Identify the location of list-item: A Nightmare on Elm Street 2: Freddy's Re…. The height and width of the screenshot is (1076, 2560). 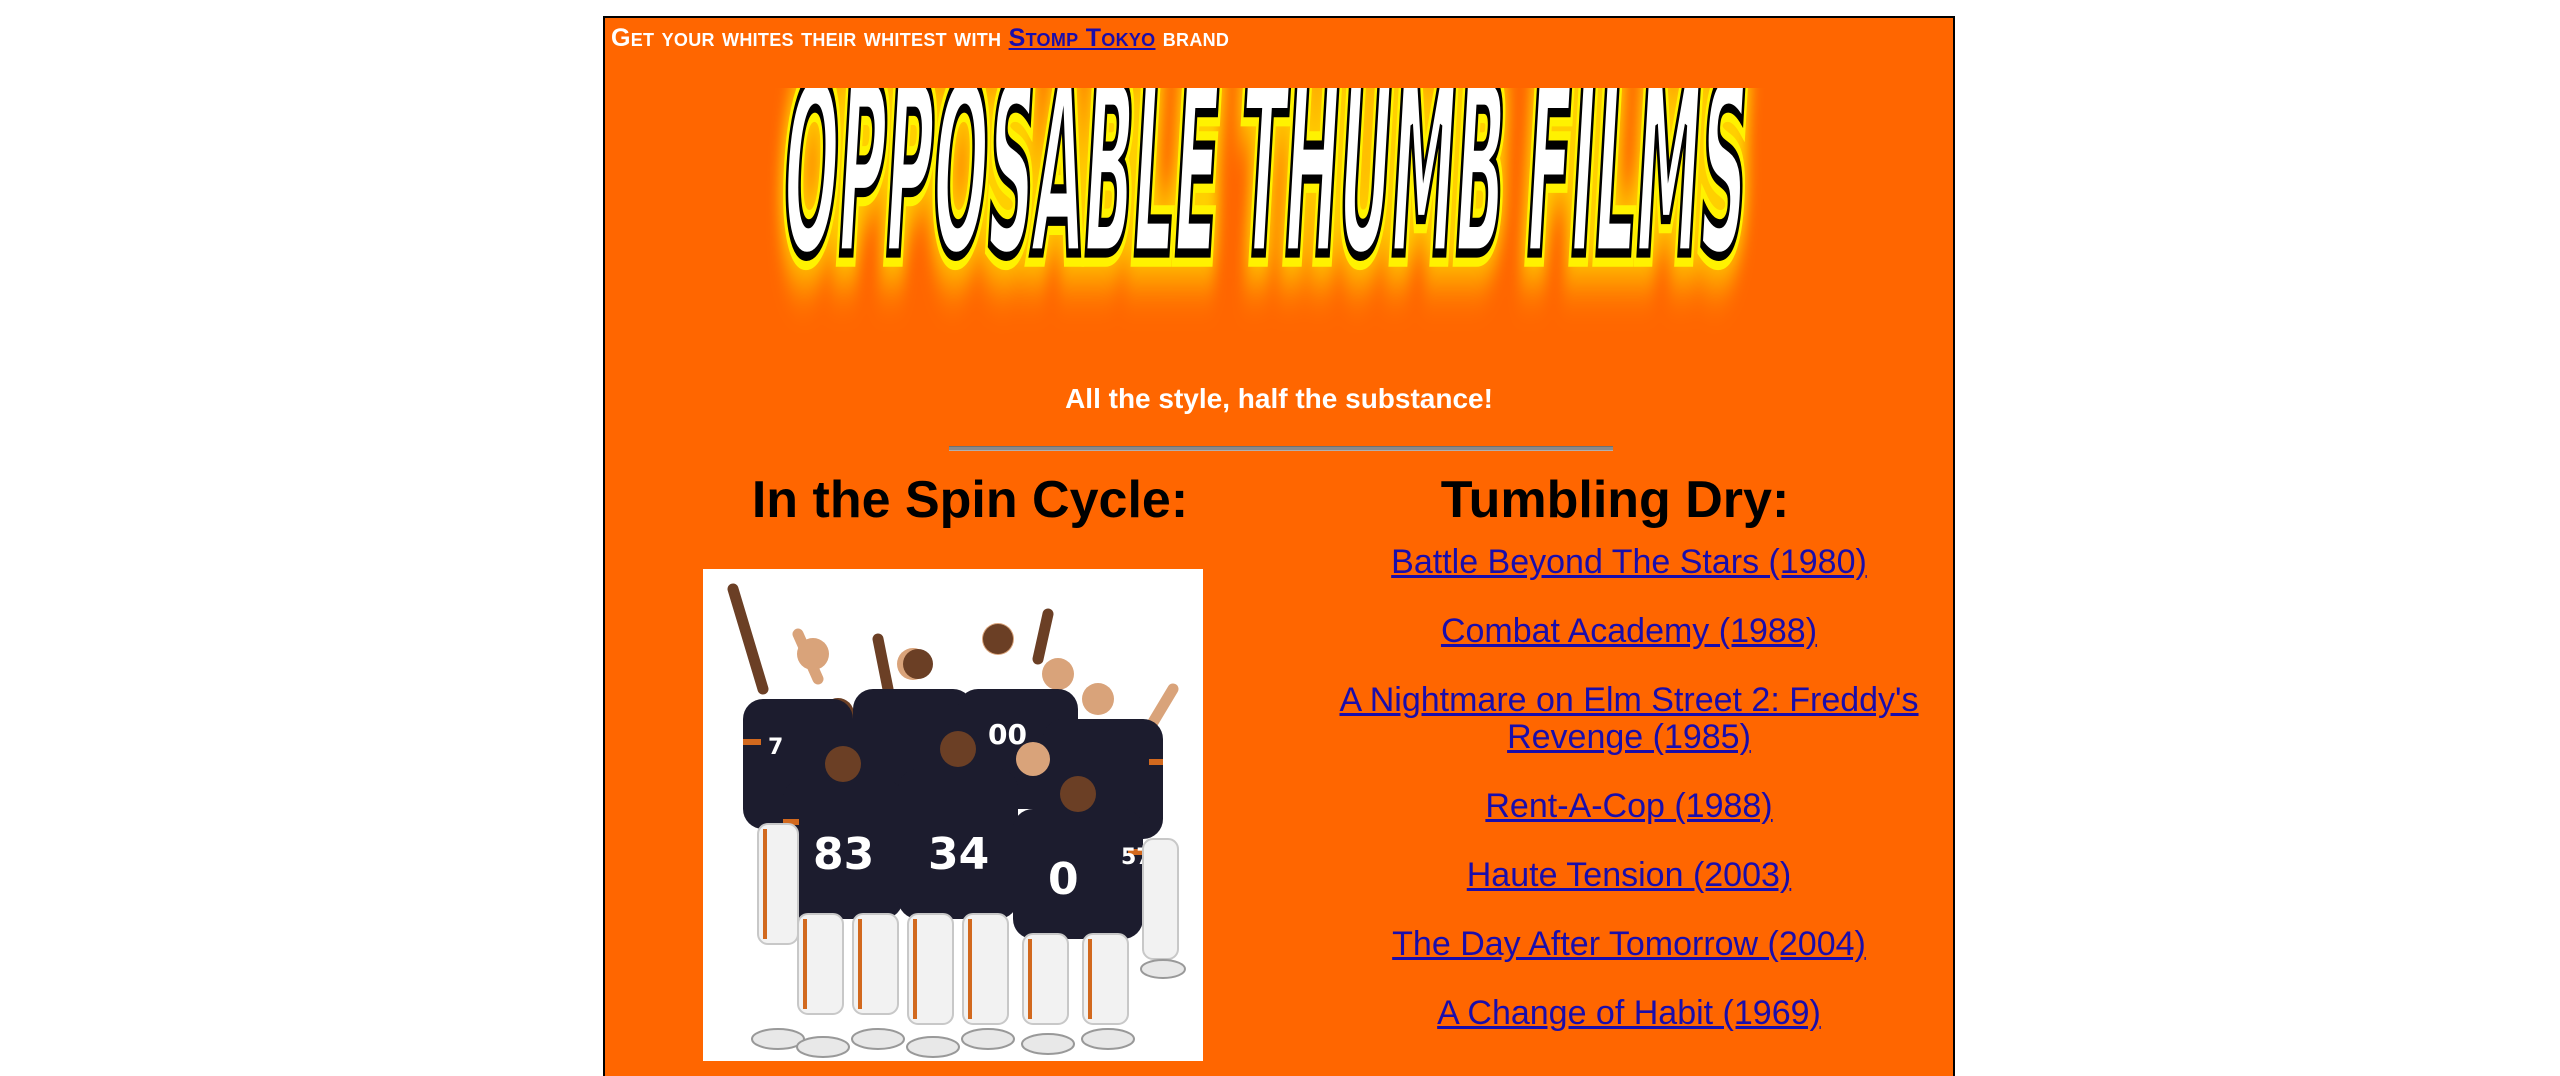
(1629, 719).